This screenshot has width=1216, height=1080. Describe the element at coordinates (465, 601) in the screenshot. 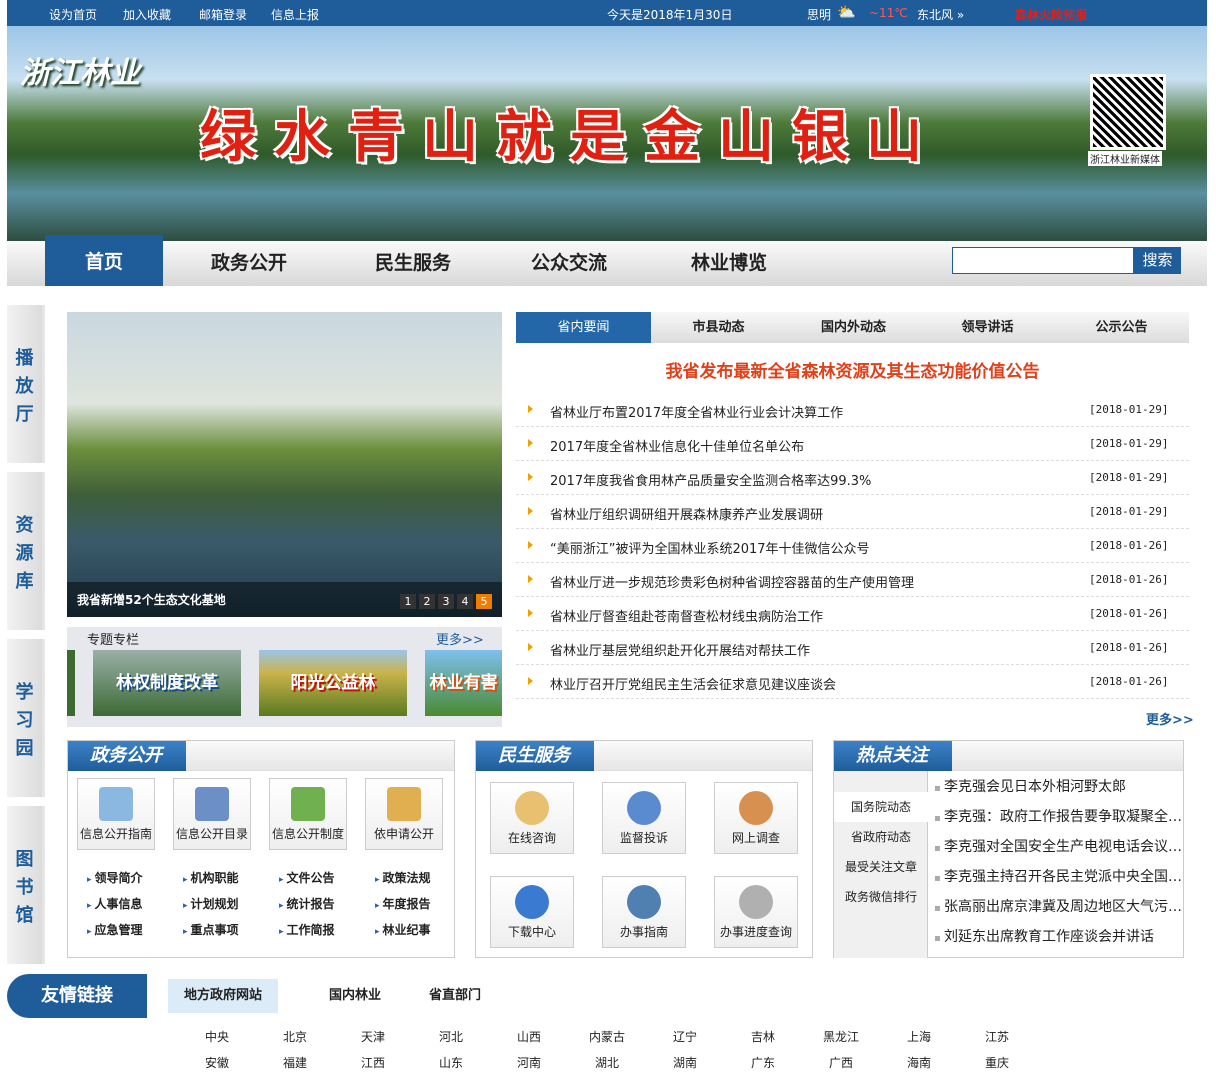

I see `slide-page-4: 4` at that location.